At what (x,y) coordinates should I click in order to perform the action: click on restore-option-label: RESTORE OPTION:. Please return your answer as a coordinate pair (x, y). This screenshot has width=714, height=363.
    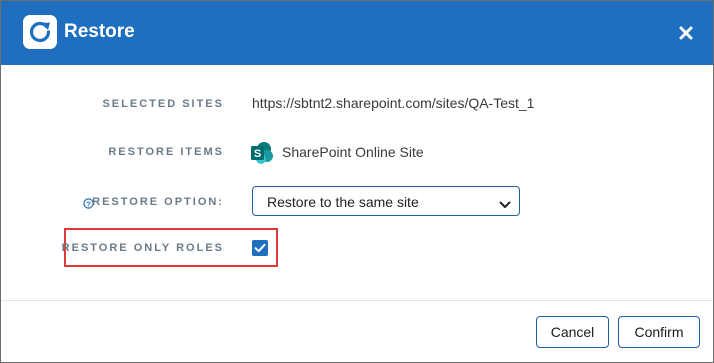
    Looking at the image, I should click on (158, 202).